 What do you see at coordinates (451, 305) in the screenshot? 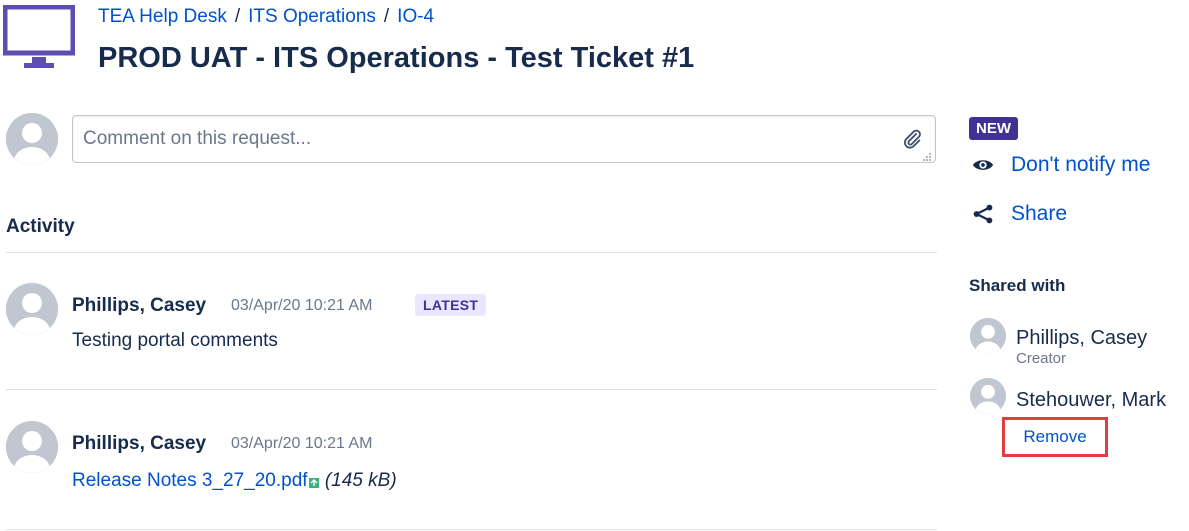
I see `latest-badge: LATEST` at bounding box center [451, 305].